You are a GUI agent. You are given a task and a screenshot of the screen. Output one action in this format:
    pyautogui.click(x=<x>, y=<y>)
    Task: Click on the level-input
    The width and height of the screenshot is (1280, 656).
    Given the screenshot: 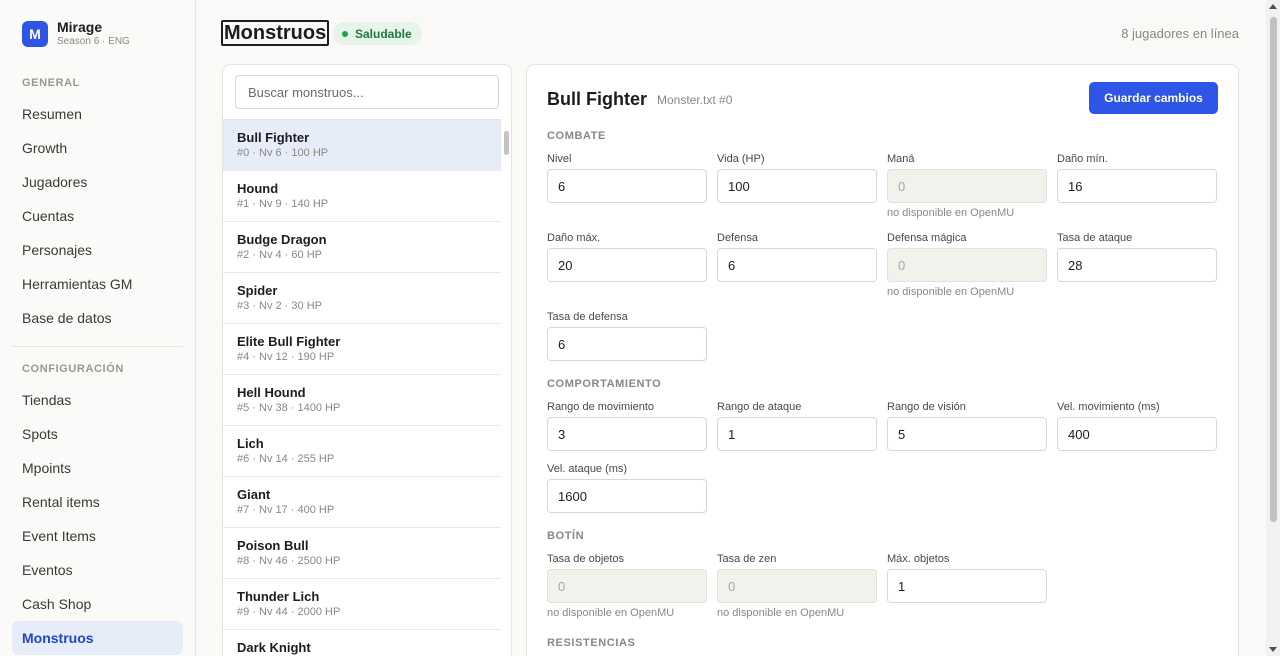 What is the action you would take?
    pyautogui.click(x=627, y=186)
    